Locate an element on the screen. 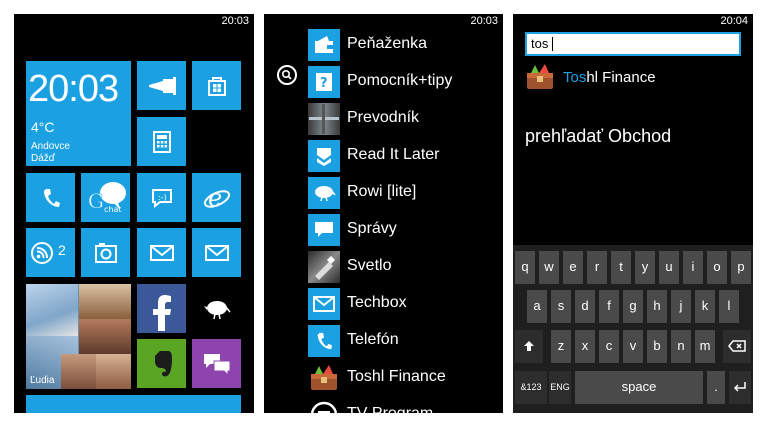 This screenshot has height=428, width=768. key-v: v is located at coordinates (633, 346).